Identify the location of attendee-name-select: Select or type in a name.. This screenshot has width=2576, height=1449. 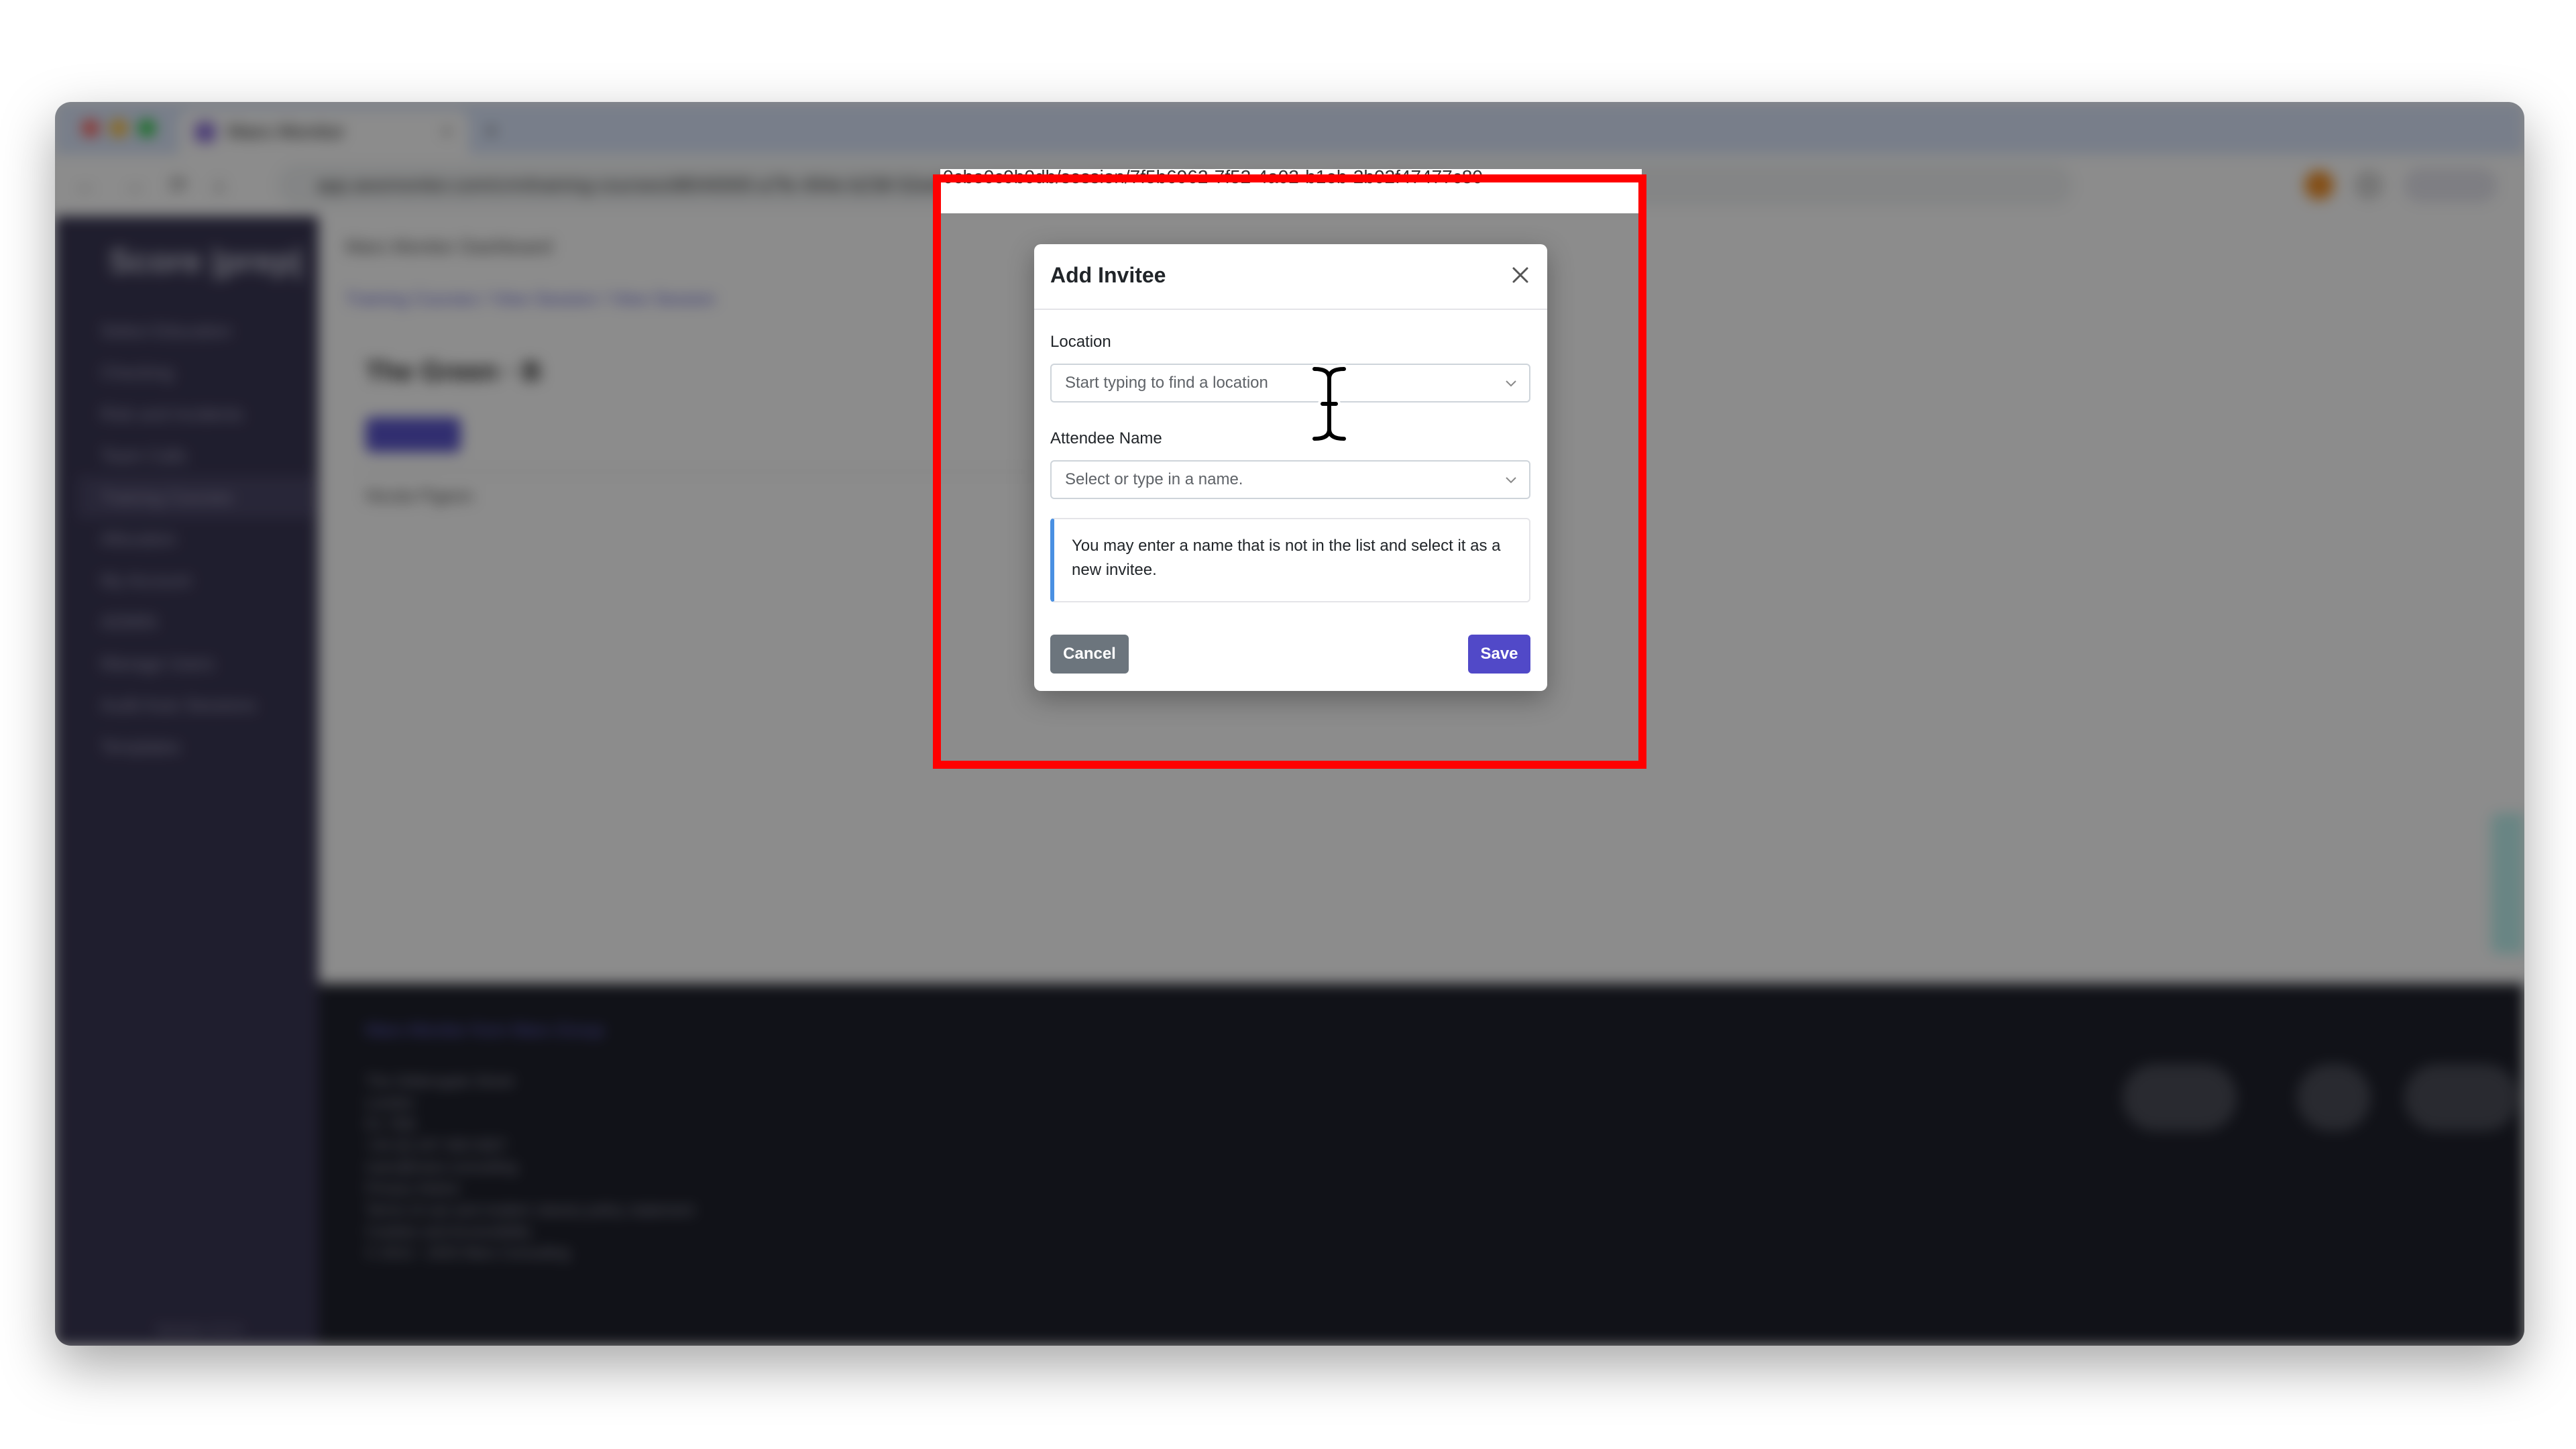
(1290, 479).